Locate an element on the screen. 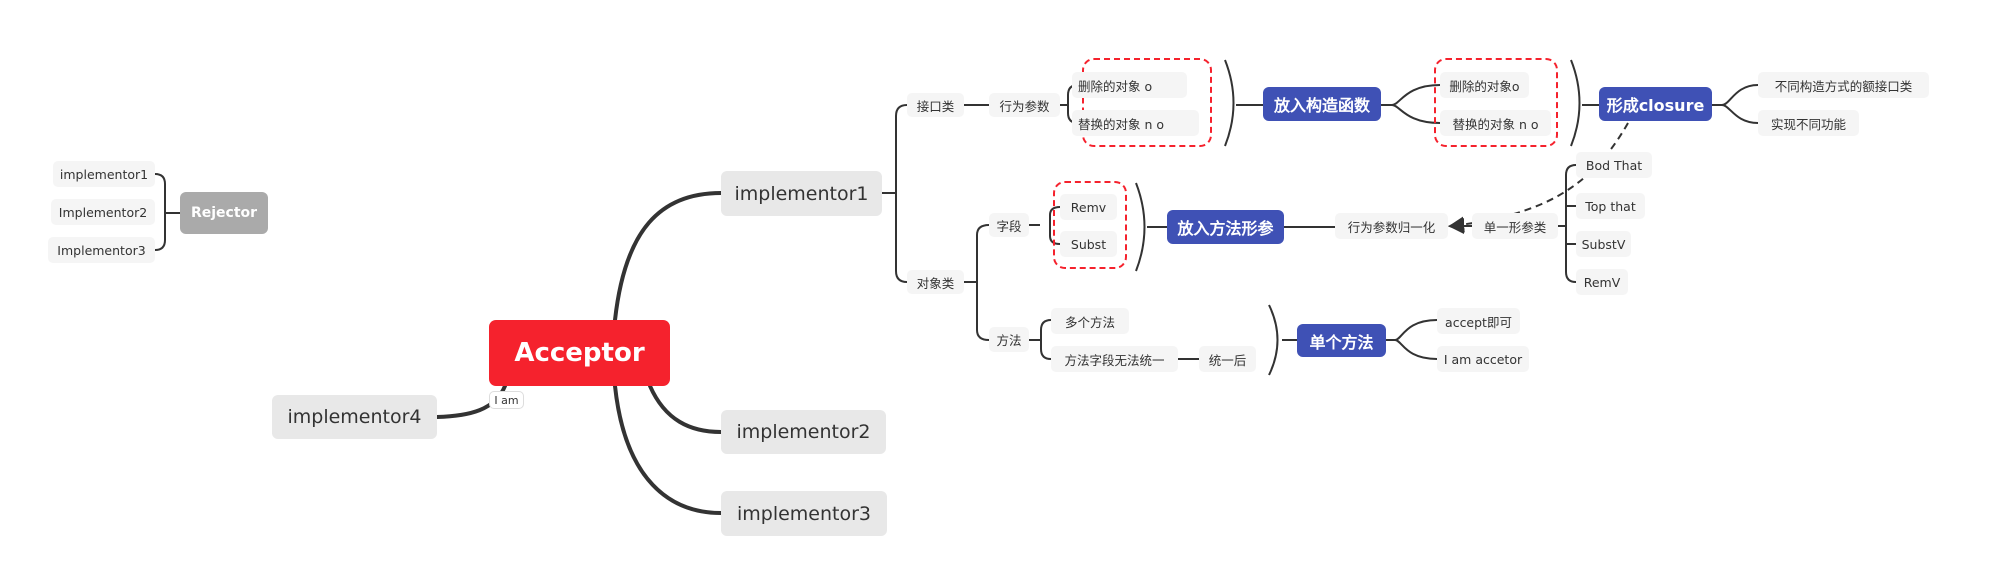  relation-label: I am is located at coordinates (506, 400).